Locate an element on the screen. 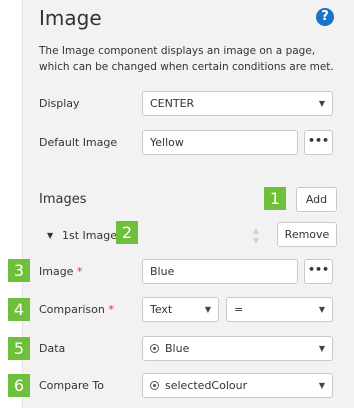 This screenshot has height=408, width=354. collapse-triangle-icon: ▼ is located at coordinates (50, 235).